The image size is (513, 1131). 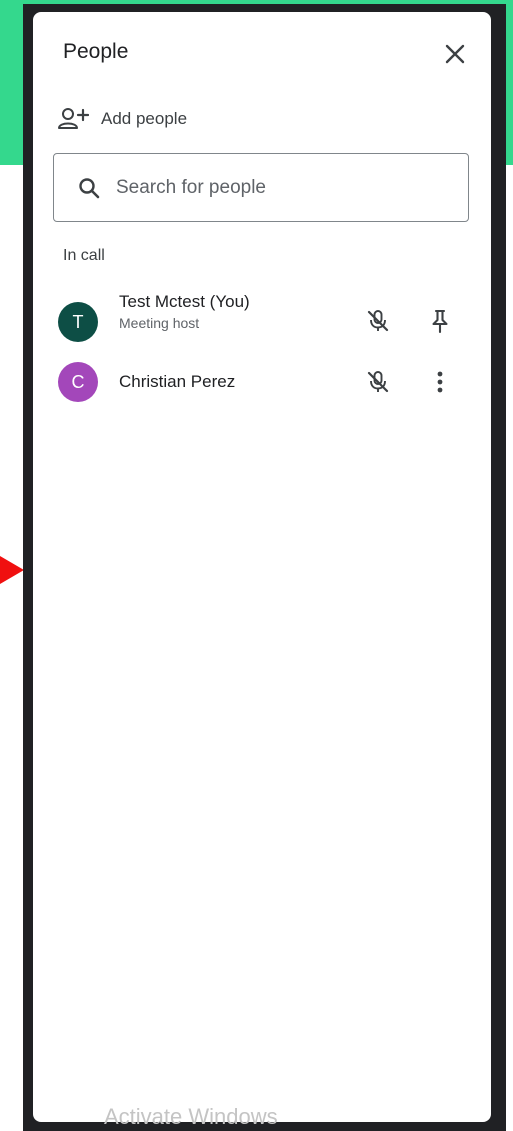 I want to click on panel-title: People, so click(x=96, y=51).